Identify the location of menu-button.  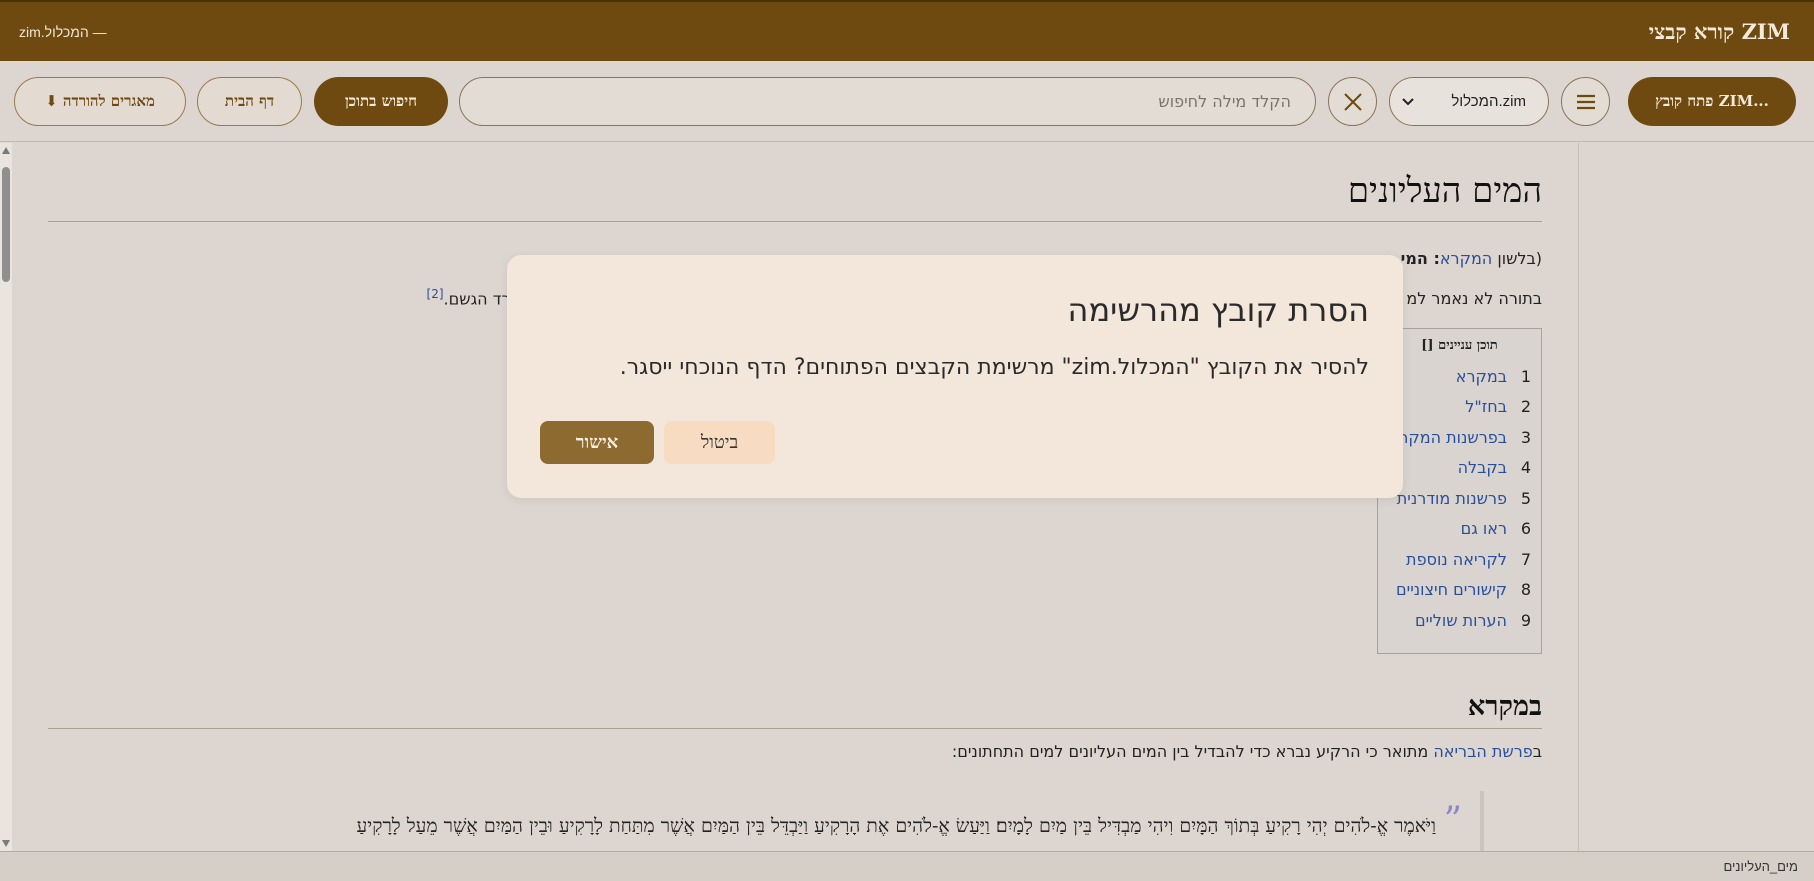
(1585, 101).